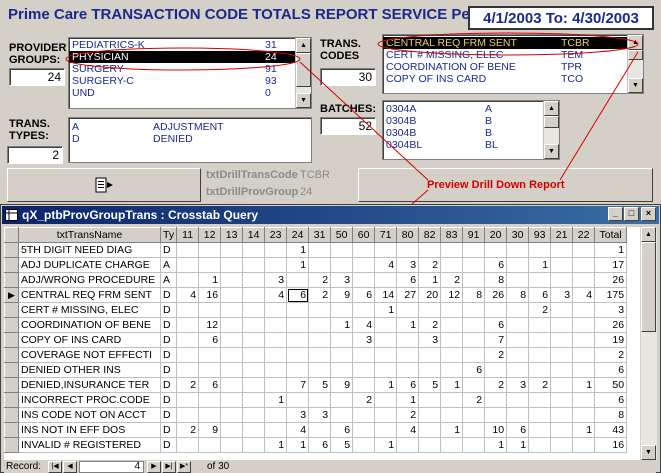 Image resolution: width=661 pixels, height=473 pixels. I want to click on column-header: 71, so click(386, 235).